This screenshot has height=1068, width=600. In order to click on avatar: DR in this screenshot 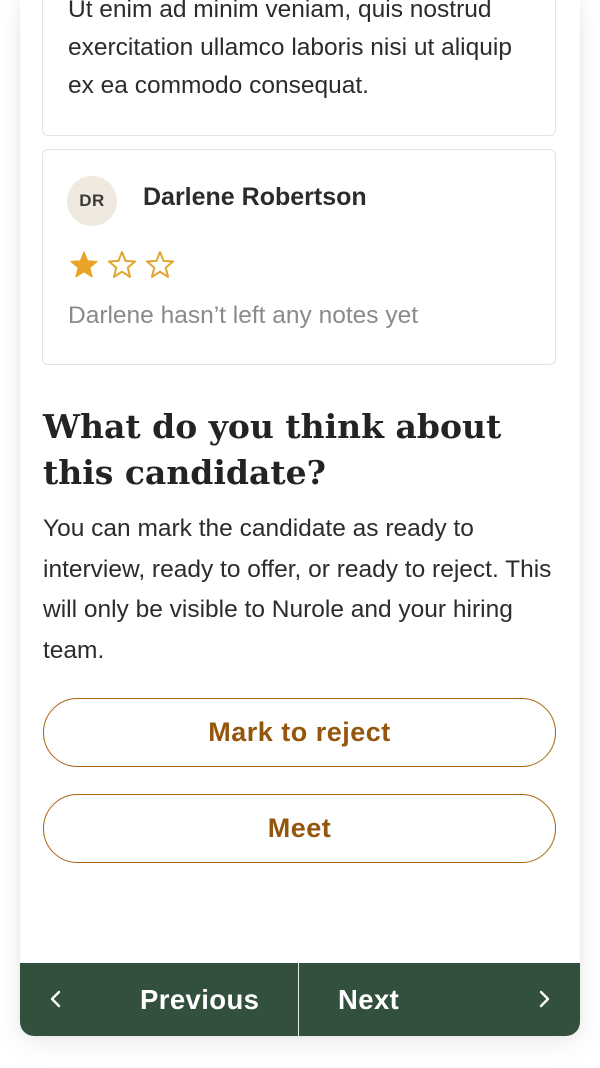, I will do `click(92, 201)`.